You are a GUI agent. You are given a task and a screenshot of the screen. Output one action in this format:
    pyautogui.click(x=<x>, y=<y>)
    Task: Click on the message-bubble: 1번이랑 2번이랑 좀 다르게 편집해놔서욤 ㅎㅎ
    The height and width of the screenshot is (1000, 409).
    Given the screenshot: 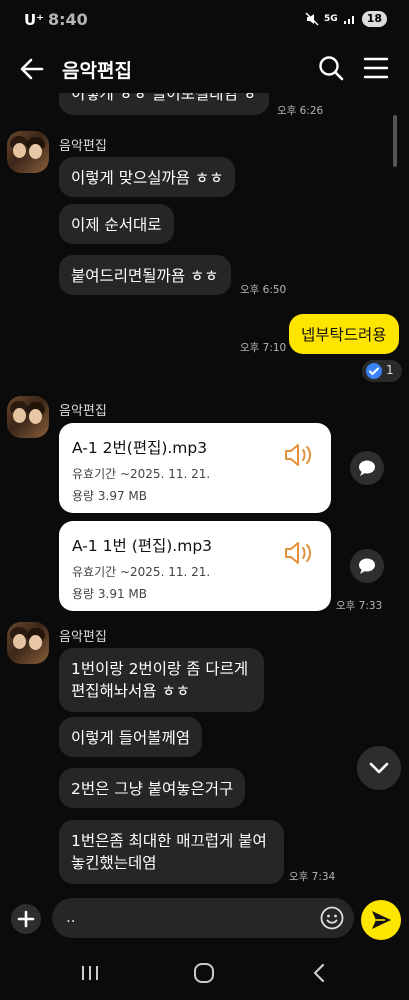 What is the action you would take?
    pyautogui.click(x=161, y=680)
    